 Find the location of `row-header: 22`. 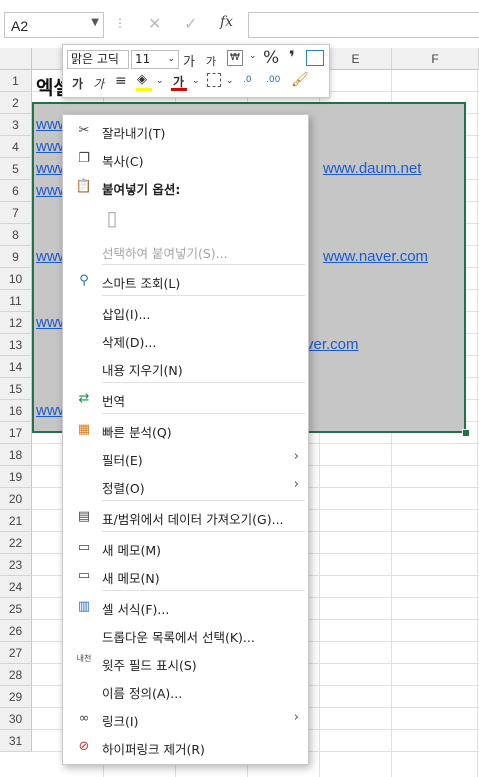

row-header: 22 is located at coordinates (16, 543).